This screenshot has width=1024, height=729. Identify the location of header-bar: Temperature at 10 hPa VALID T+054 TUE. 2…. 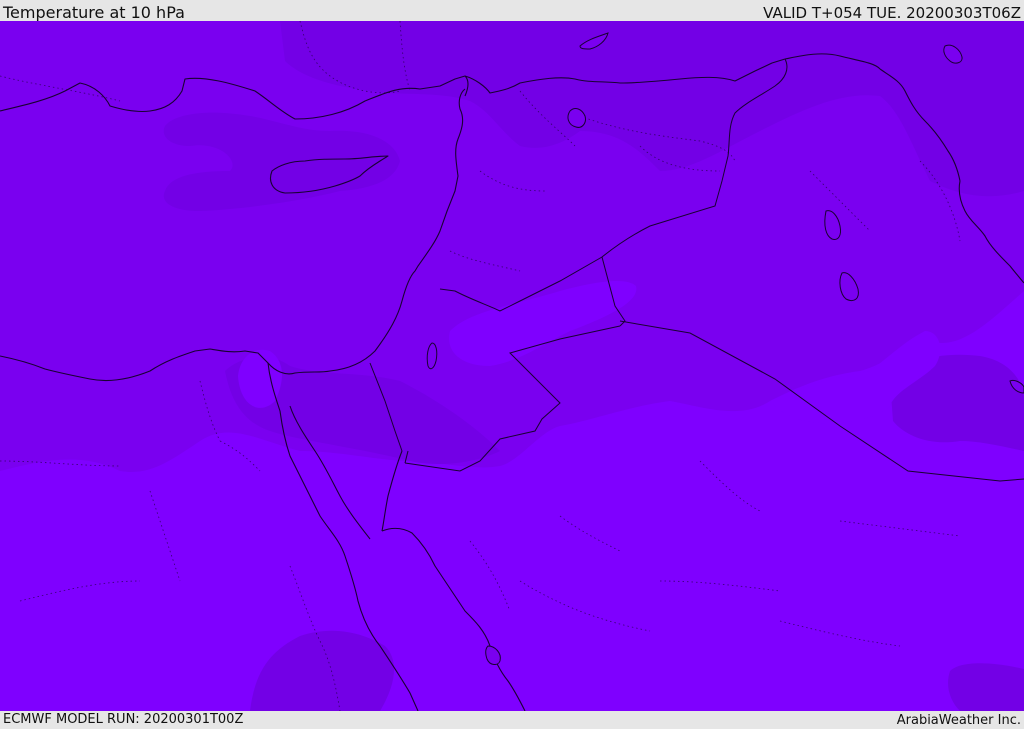
(512, 11).